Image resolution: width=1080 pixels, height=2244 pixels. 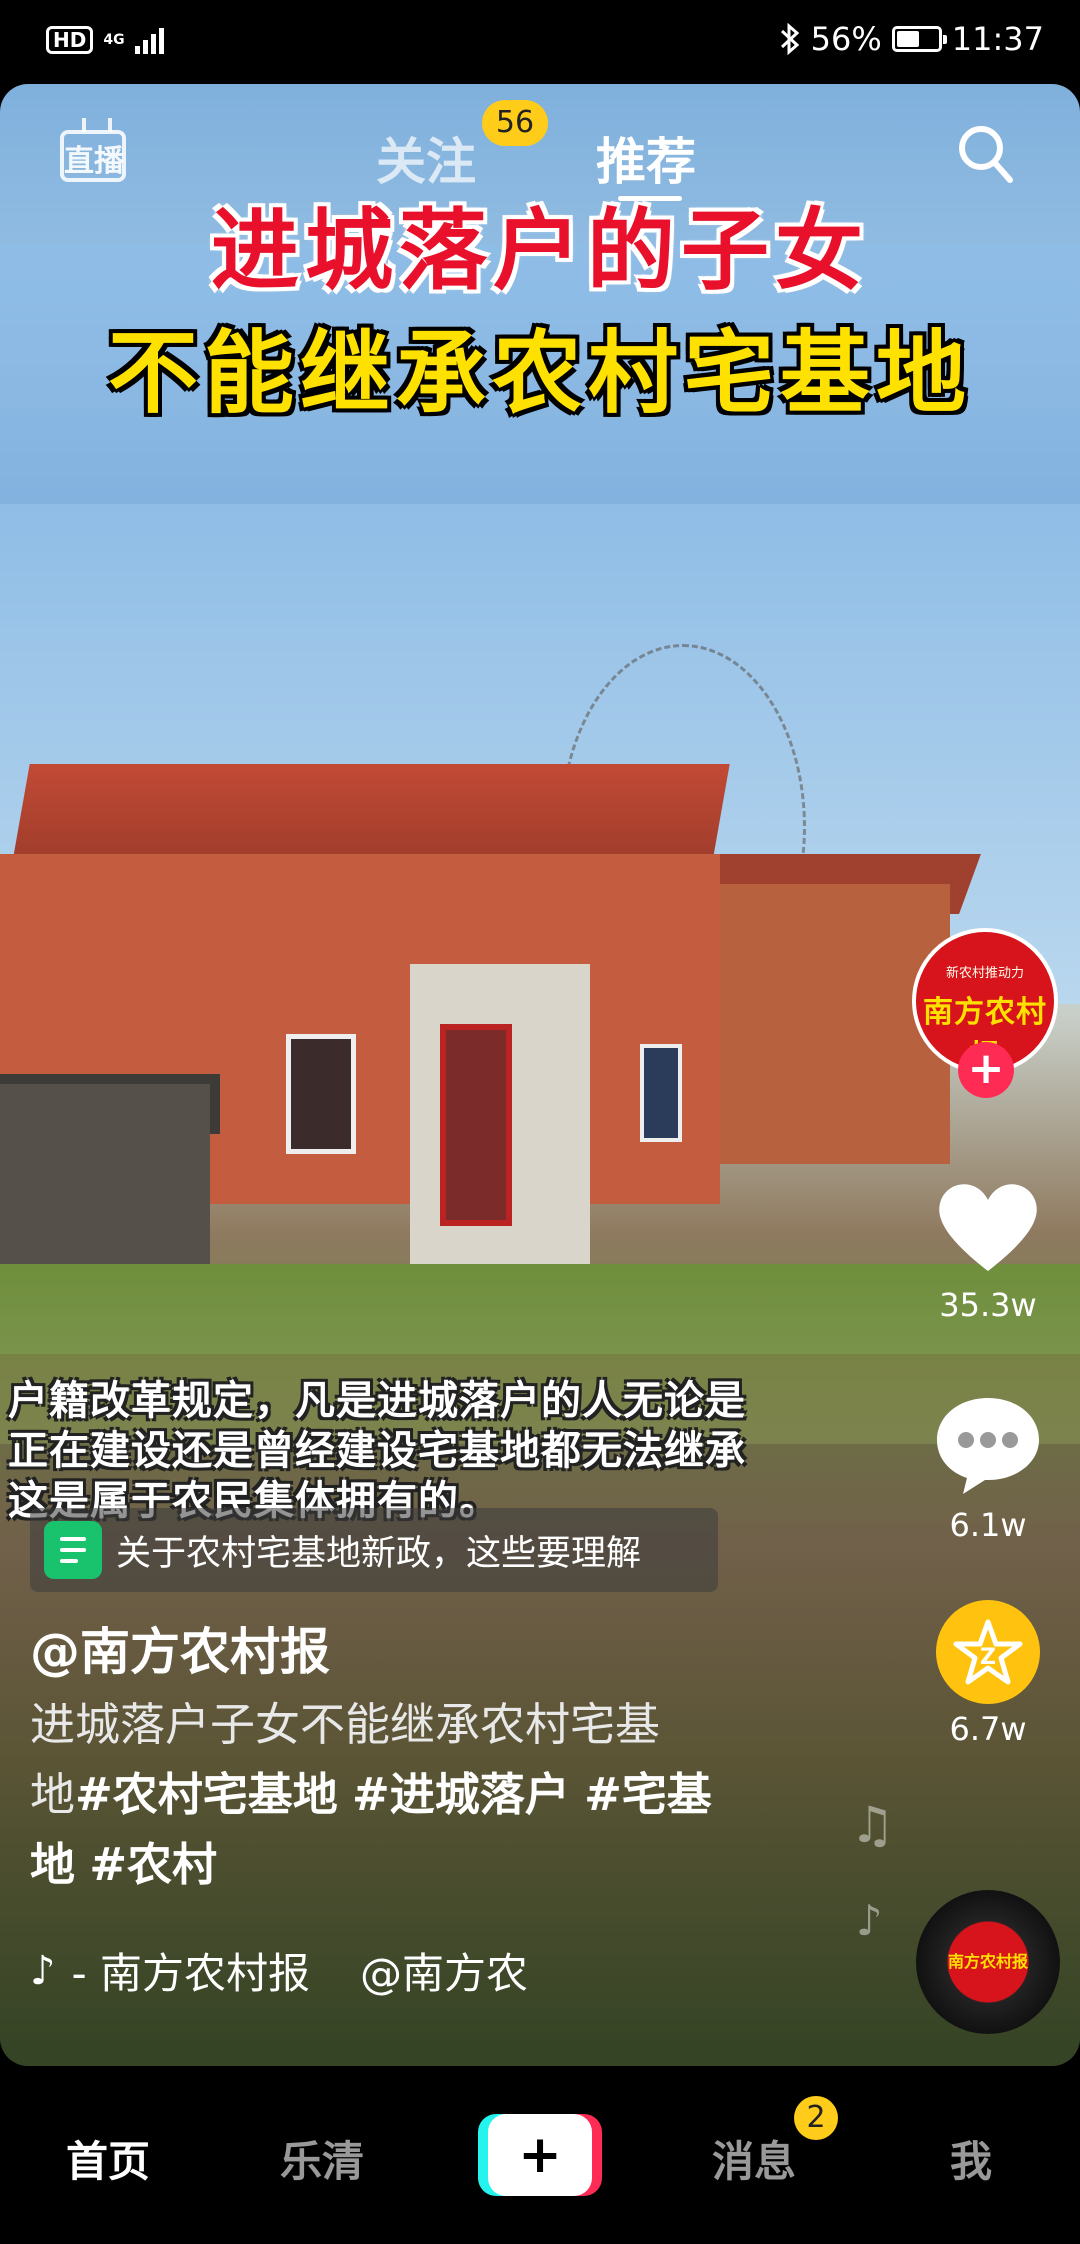 What do you see at coordinates (646, 158) in the screenshot?
I see `tab-recommended: 推荐` at bounding box center [646, 158].